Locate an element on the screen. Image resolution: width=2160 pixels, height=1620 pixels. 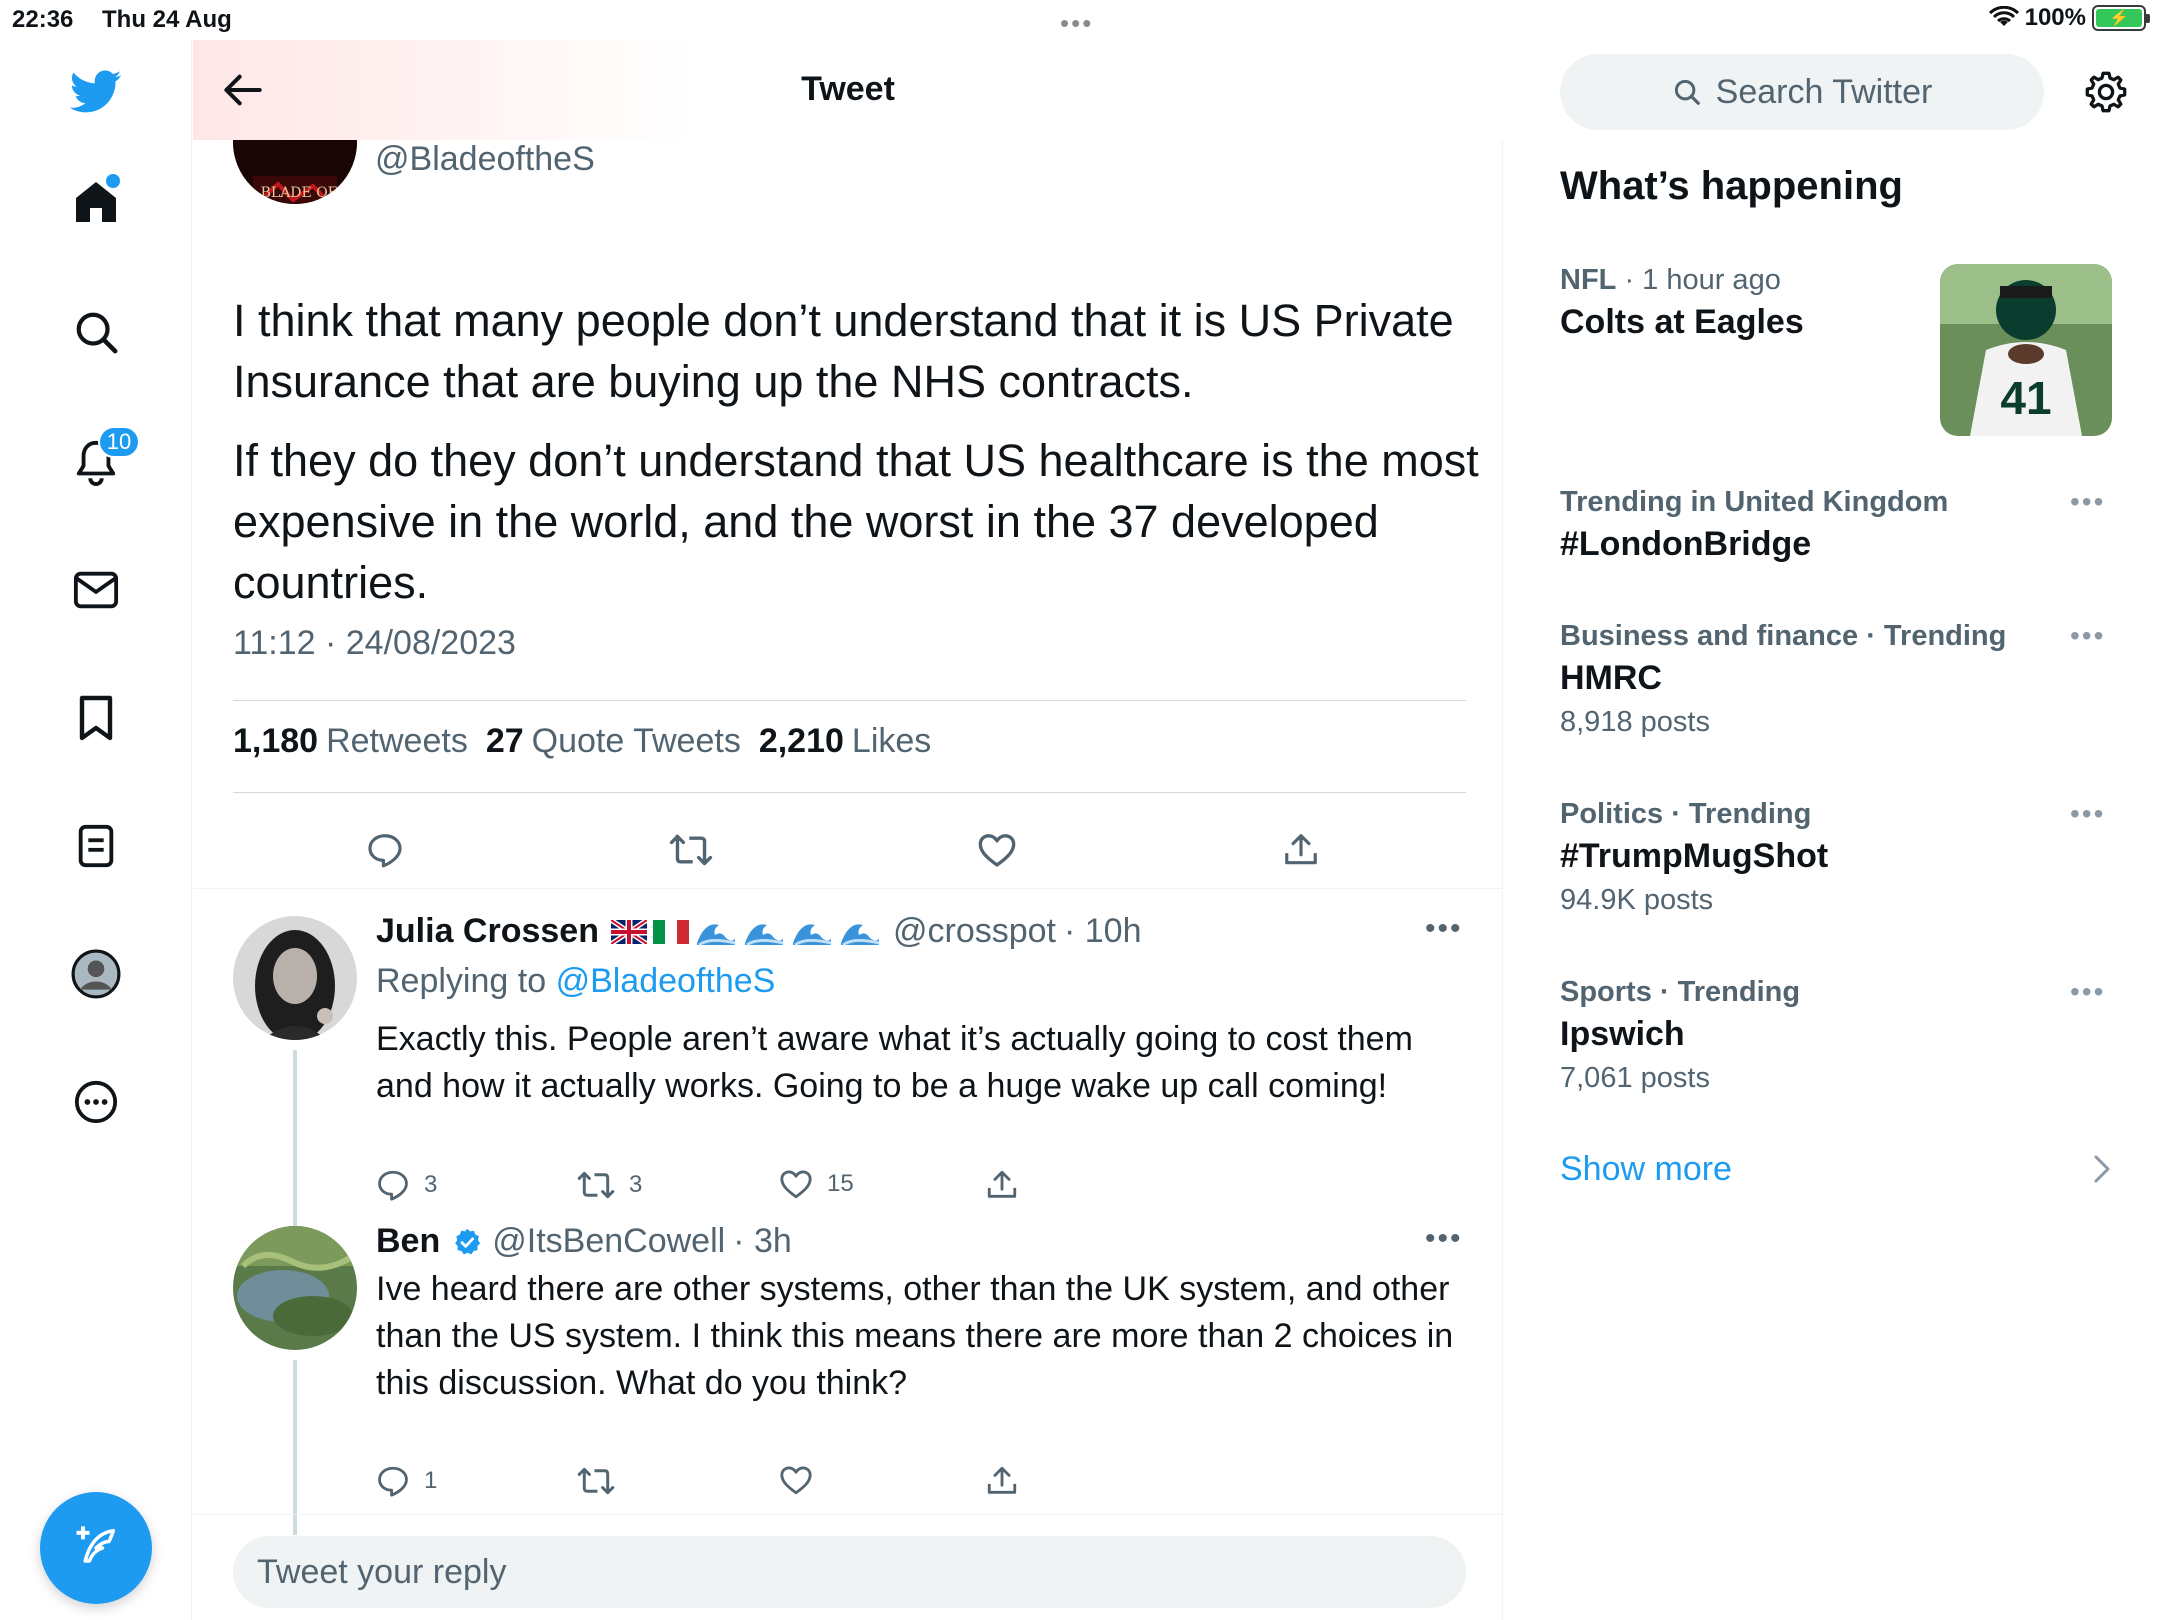
reply-1-retweet-count: 3 is located at coordinates (636, 1184).